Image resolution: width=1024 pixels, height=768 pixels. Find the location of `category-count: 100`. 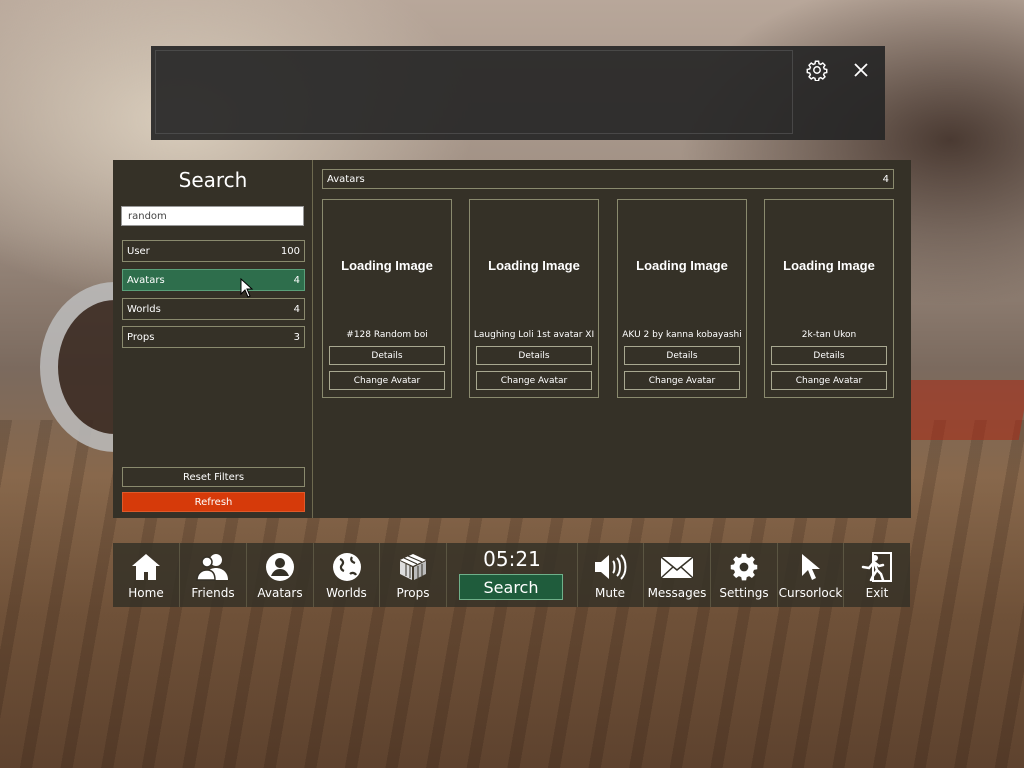

category-count: 100 is located at coordinates (290, 251).